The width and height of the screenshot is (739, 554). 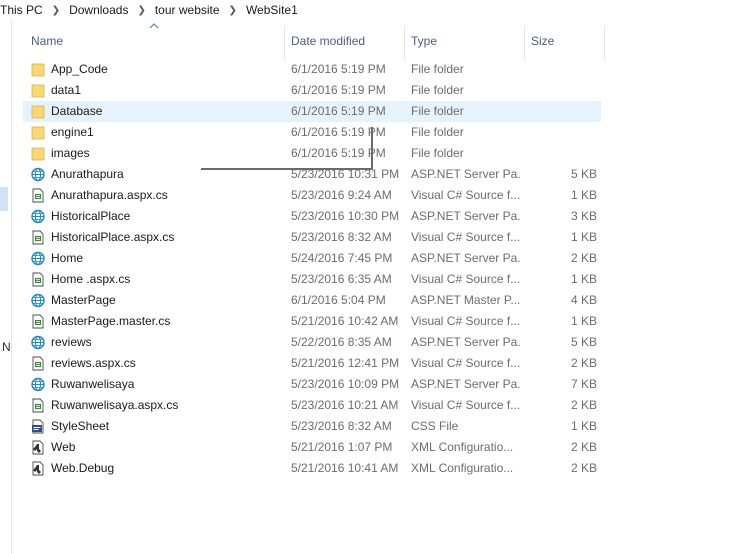 What do you see at coordinates (6, 287) in the screenshot?
I see `navigation-pane: N` at bounding box center [6, 287].